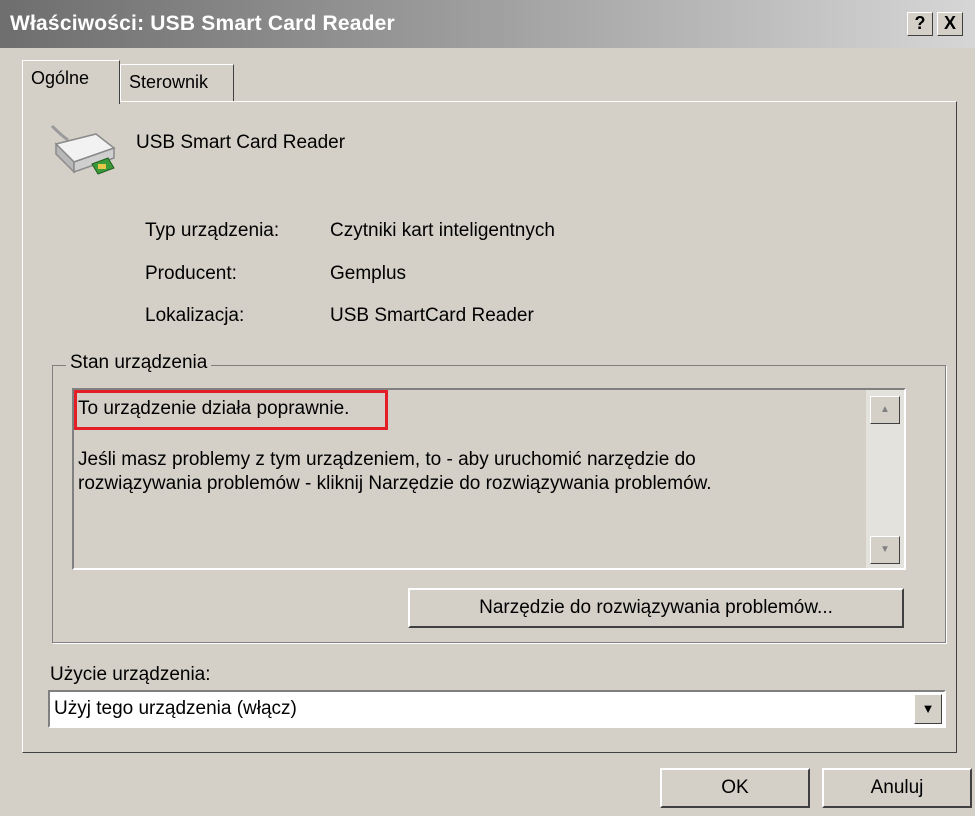 This screenshot has height=816, width=975. Describe the element at coordinates (885, 410) in the screenshot. I see `scroll-up-icon: ▲` at that location.